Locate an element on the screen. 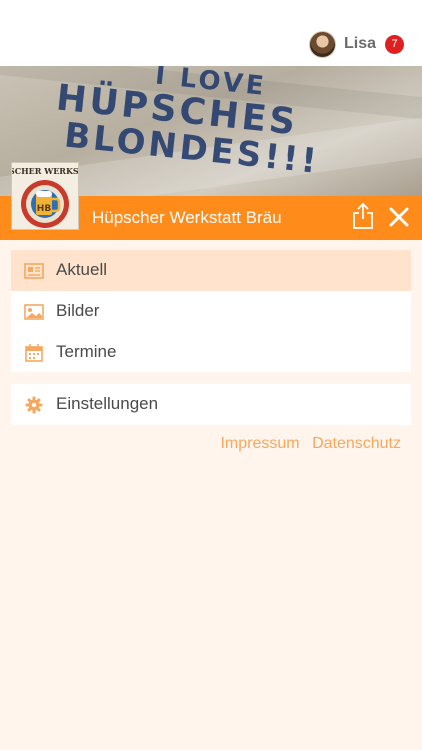 Image resolution: width=422 pixels, height=750 pixels. image-icon is located at coordinates (34, 312).